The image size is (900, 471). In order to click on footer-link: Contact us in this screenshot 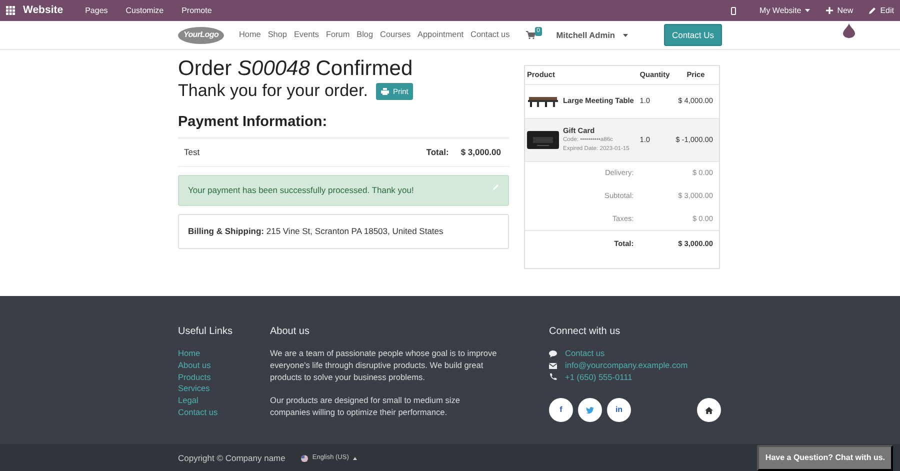, I will do `click(224, 412)`.